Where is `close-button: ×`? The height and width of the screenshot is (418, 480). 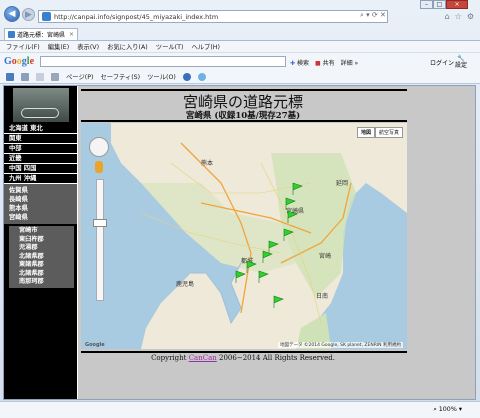 close-button: × is located at coordinates (457, 4).